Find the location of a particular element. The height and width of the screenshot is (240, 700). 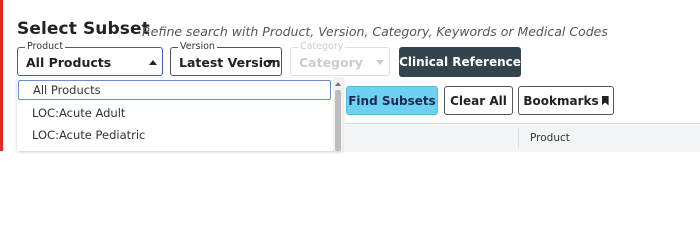

version-select-label: Version is located at coordinates (197, 47).